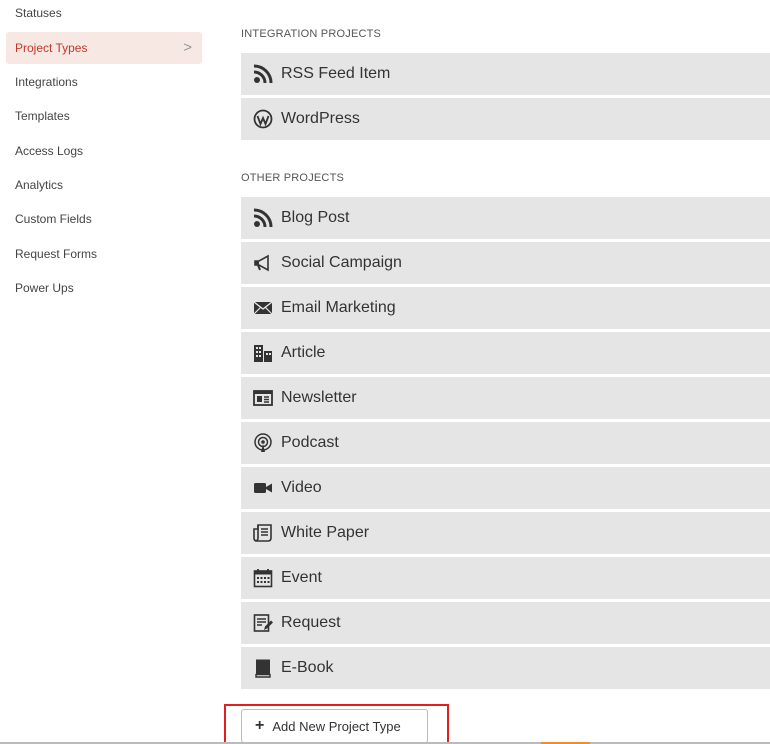 This screenshot has width=770, height=744. Describe the element at coordinates (320, 118) in the screenshot. I see `project-type-label: WordPress` at that location.